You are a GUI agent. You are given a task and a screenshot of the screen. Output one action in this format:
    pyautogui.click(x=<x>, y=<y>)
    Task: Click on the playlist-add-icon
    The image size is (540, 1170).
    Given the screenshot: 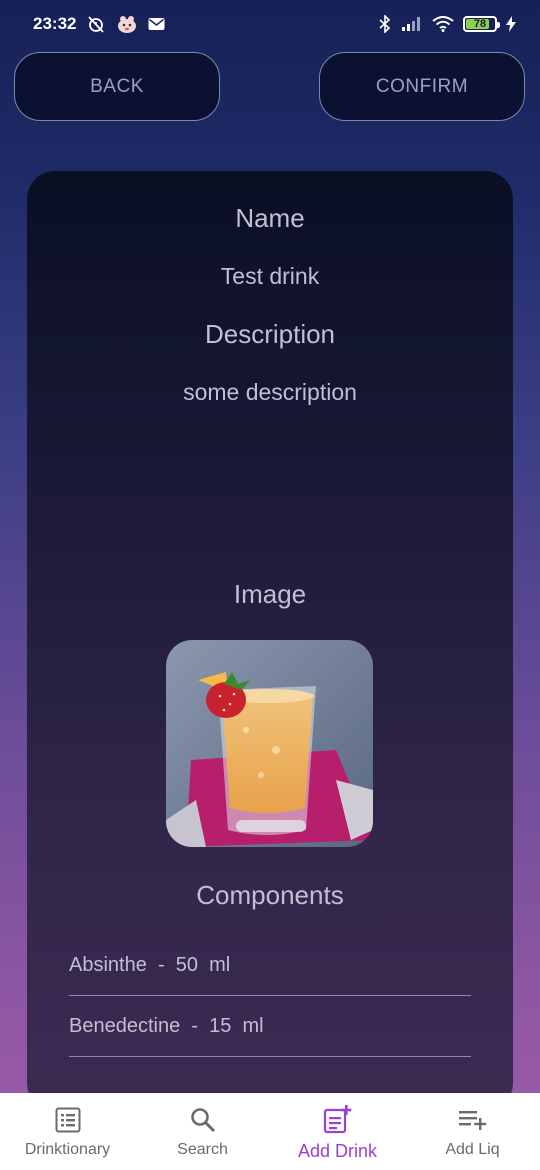 What is the action you would take?
    pyautogui.click(x=473, y=1120)
    